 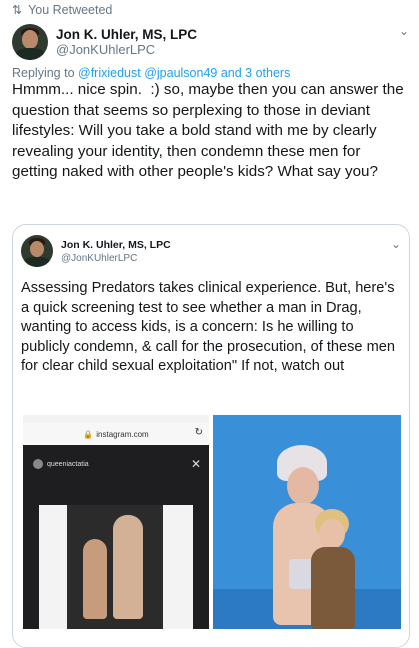 What do you see at coordinates (396, 244) in the screenshot?
I see `quoted-chevron-down-icon: ⌄` at bounding box center [396, 244].